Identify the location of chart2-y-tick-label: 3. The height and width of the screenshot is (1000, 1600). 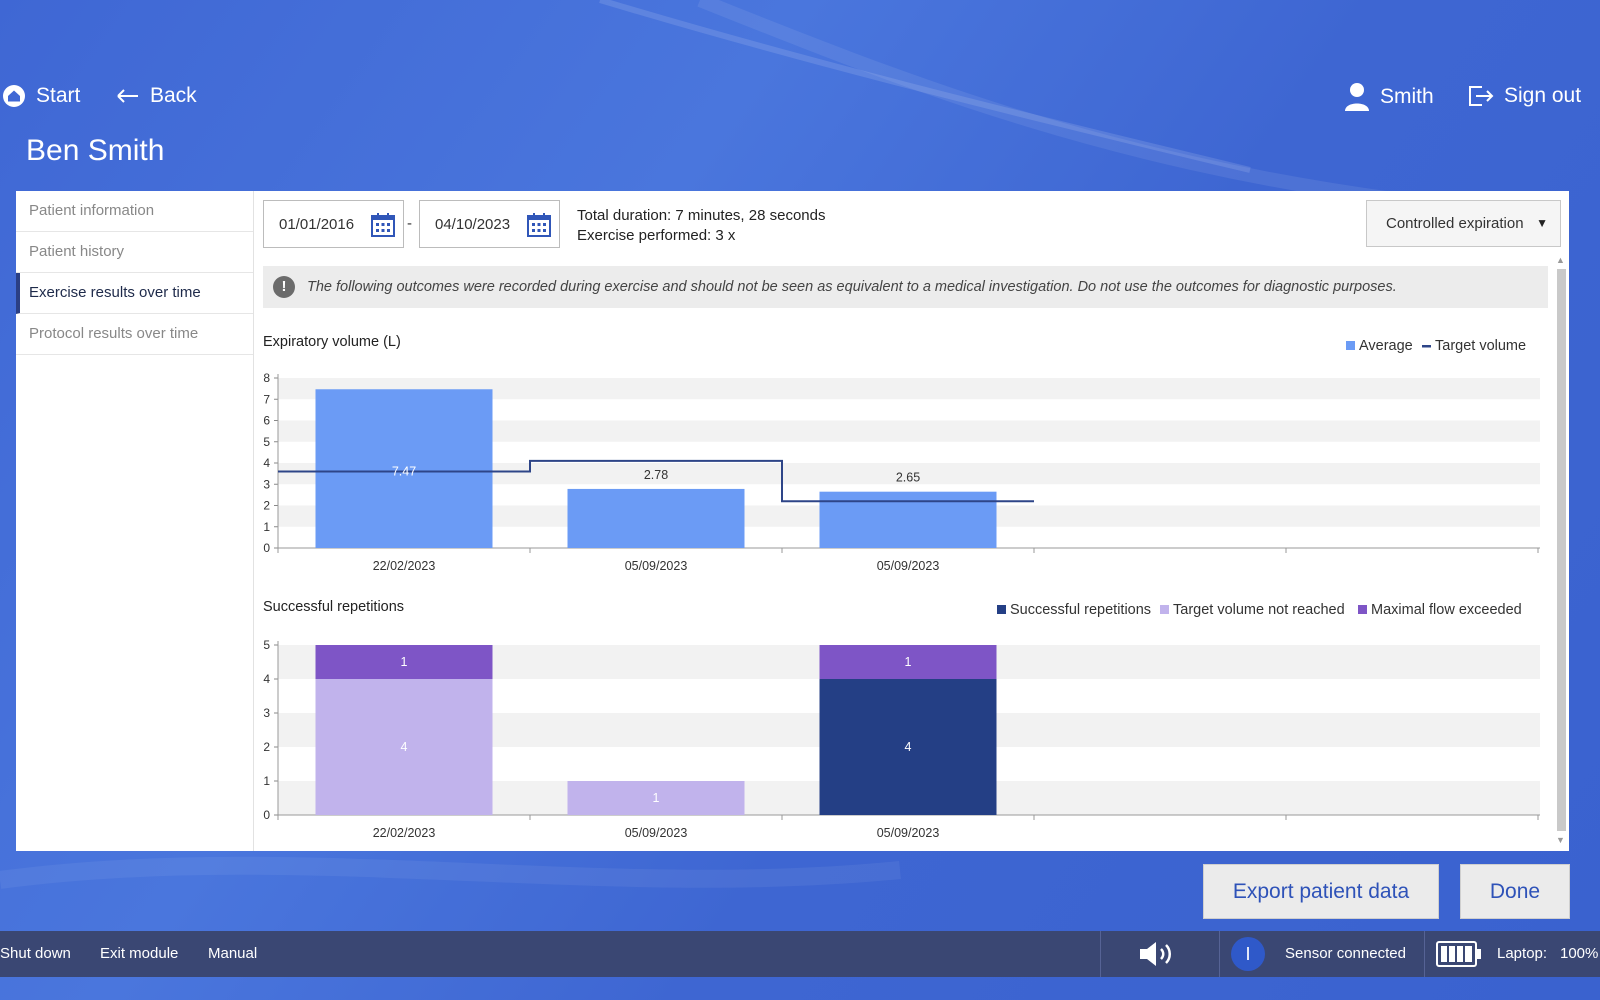
(266, 713).